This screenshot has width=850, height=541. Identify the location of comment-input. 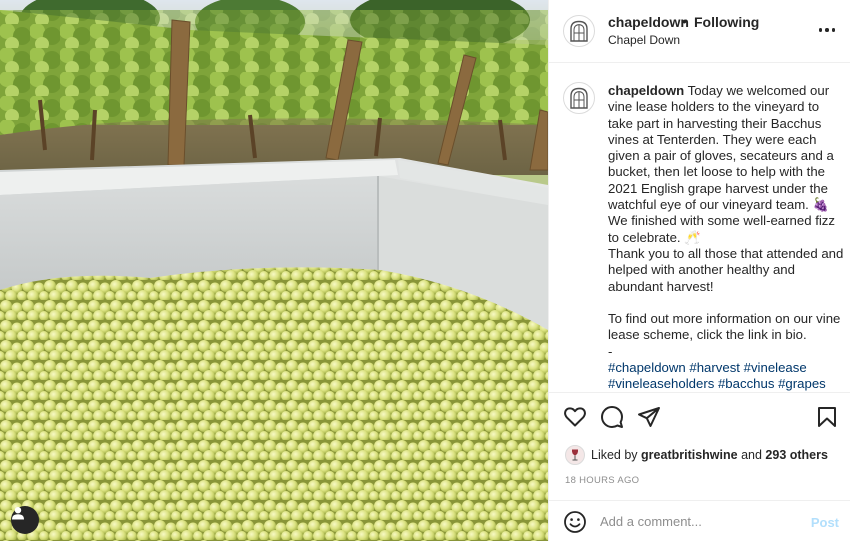
(700, 521).